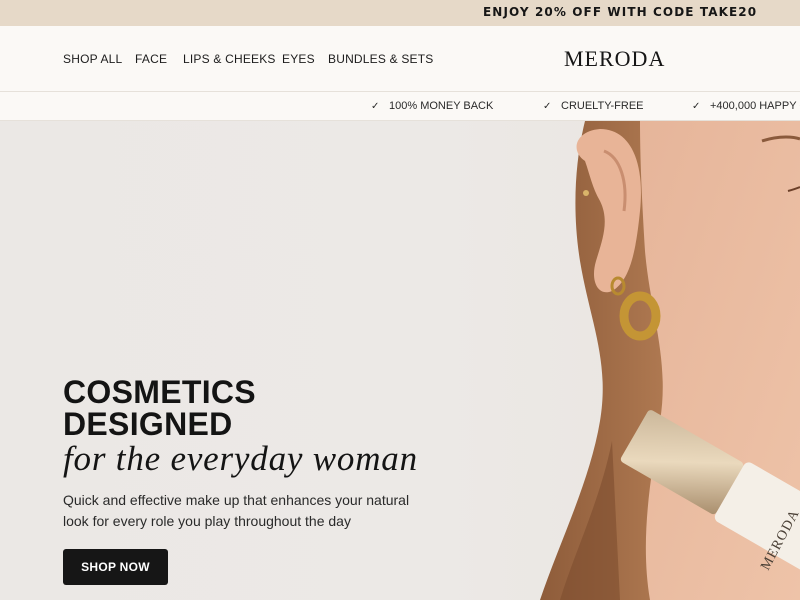  I want to click on nav-lips-cheeks: LIPS & CHEEKS, so click(229, 59).